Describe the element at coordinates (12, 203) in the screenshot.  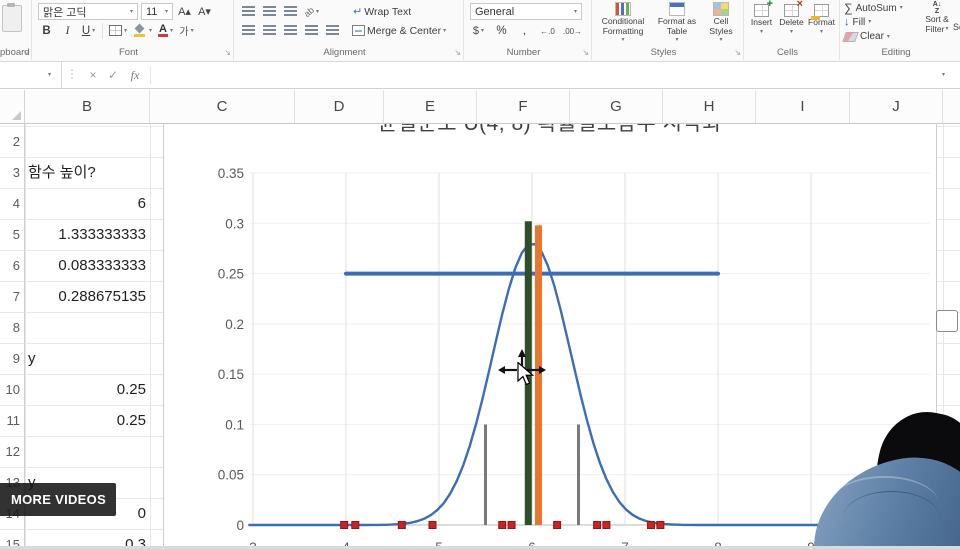
I see `row-header-4: 4` at that location.